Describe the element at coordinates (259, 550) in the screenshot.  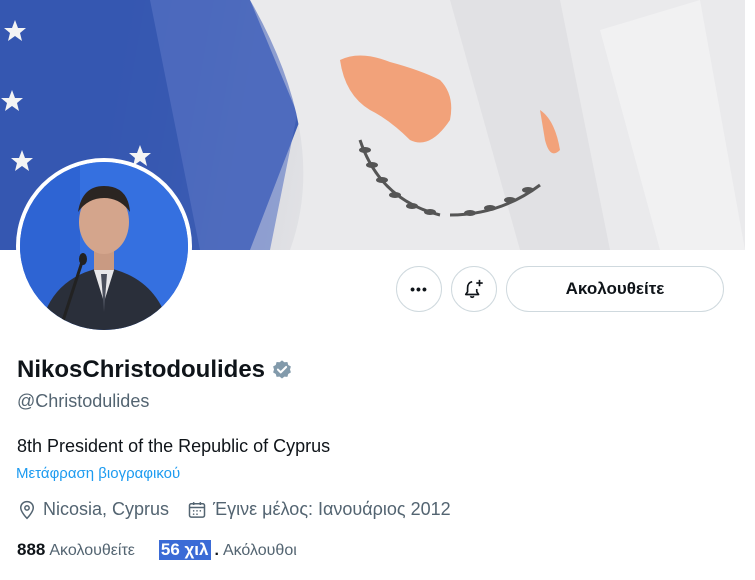
I see `followers-label: Ακόλουθοι` at that location.